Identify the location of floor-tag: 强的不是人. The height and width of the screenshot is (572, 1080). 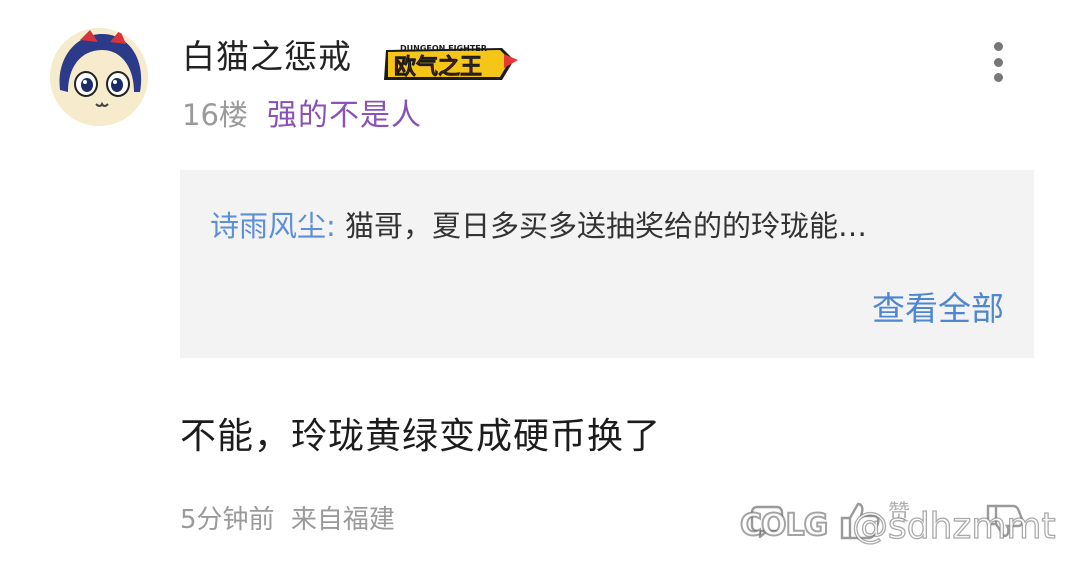
(344, 115).